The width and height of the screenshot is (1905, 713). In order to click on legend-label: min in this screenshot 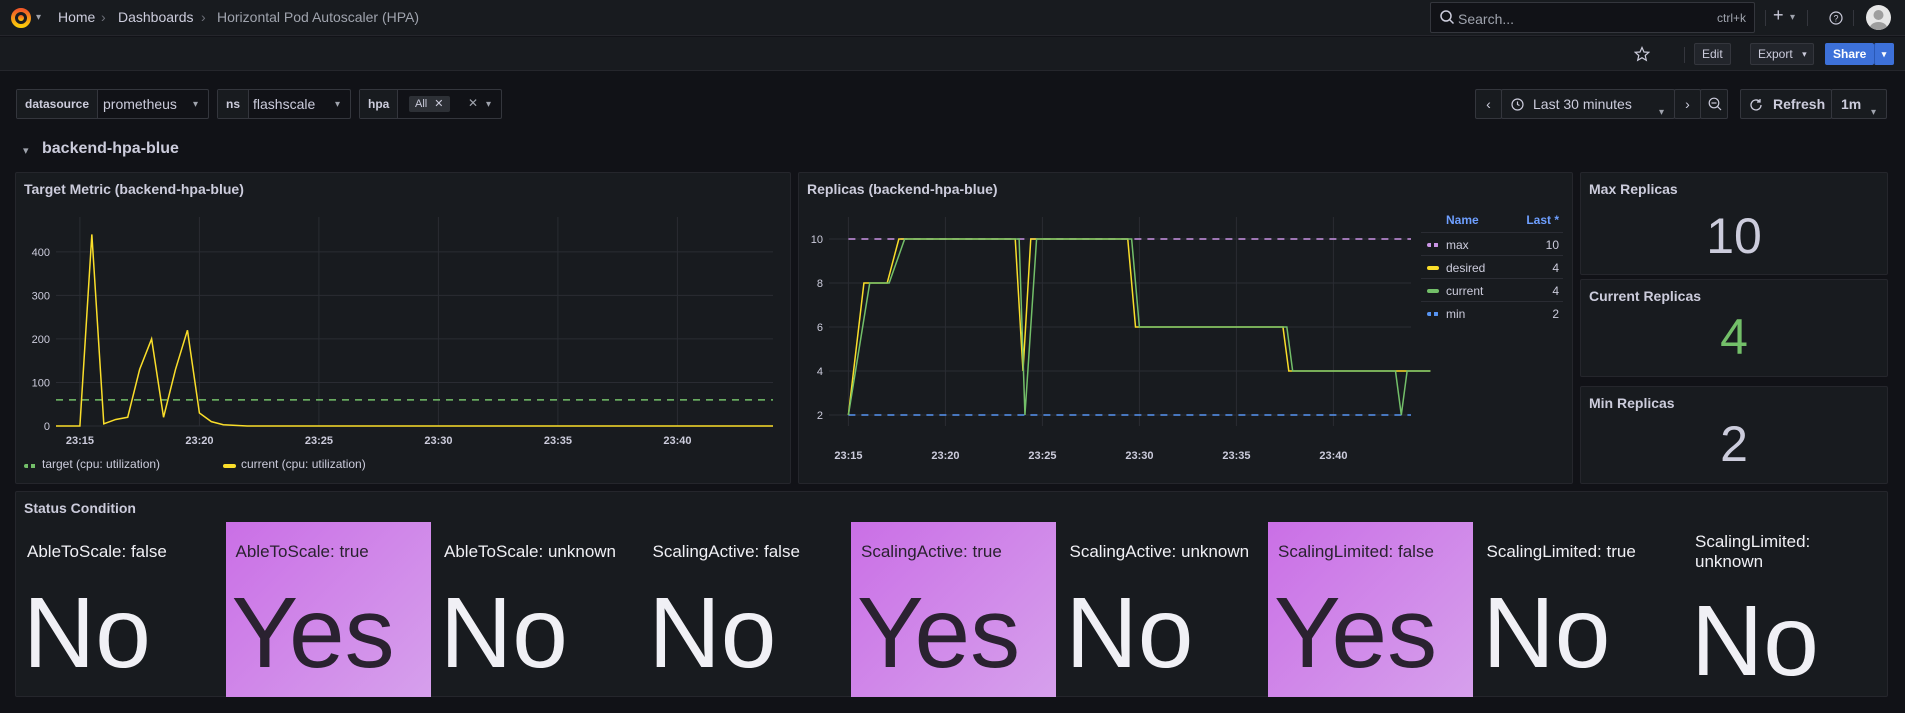, I will do `click(1456, 314)`.